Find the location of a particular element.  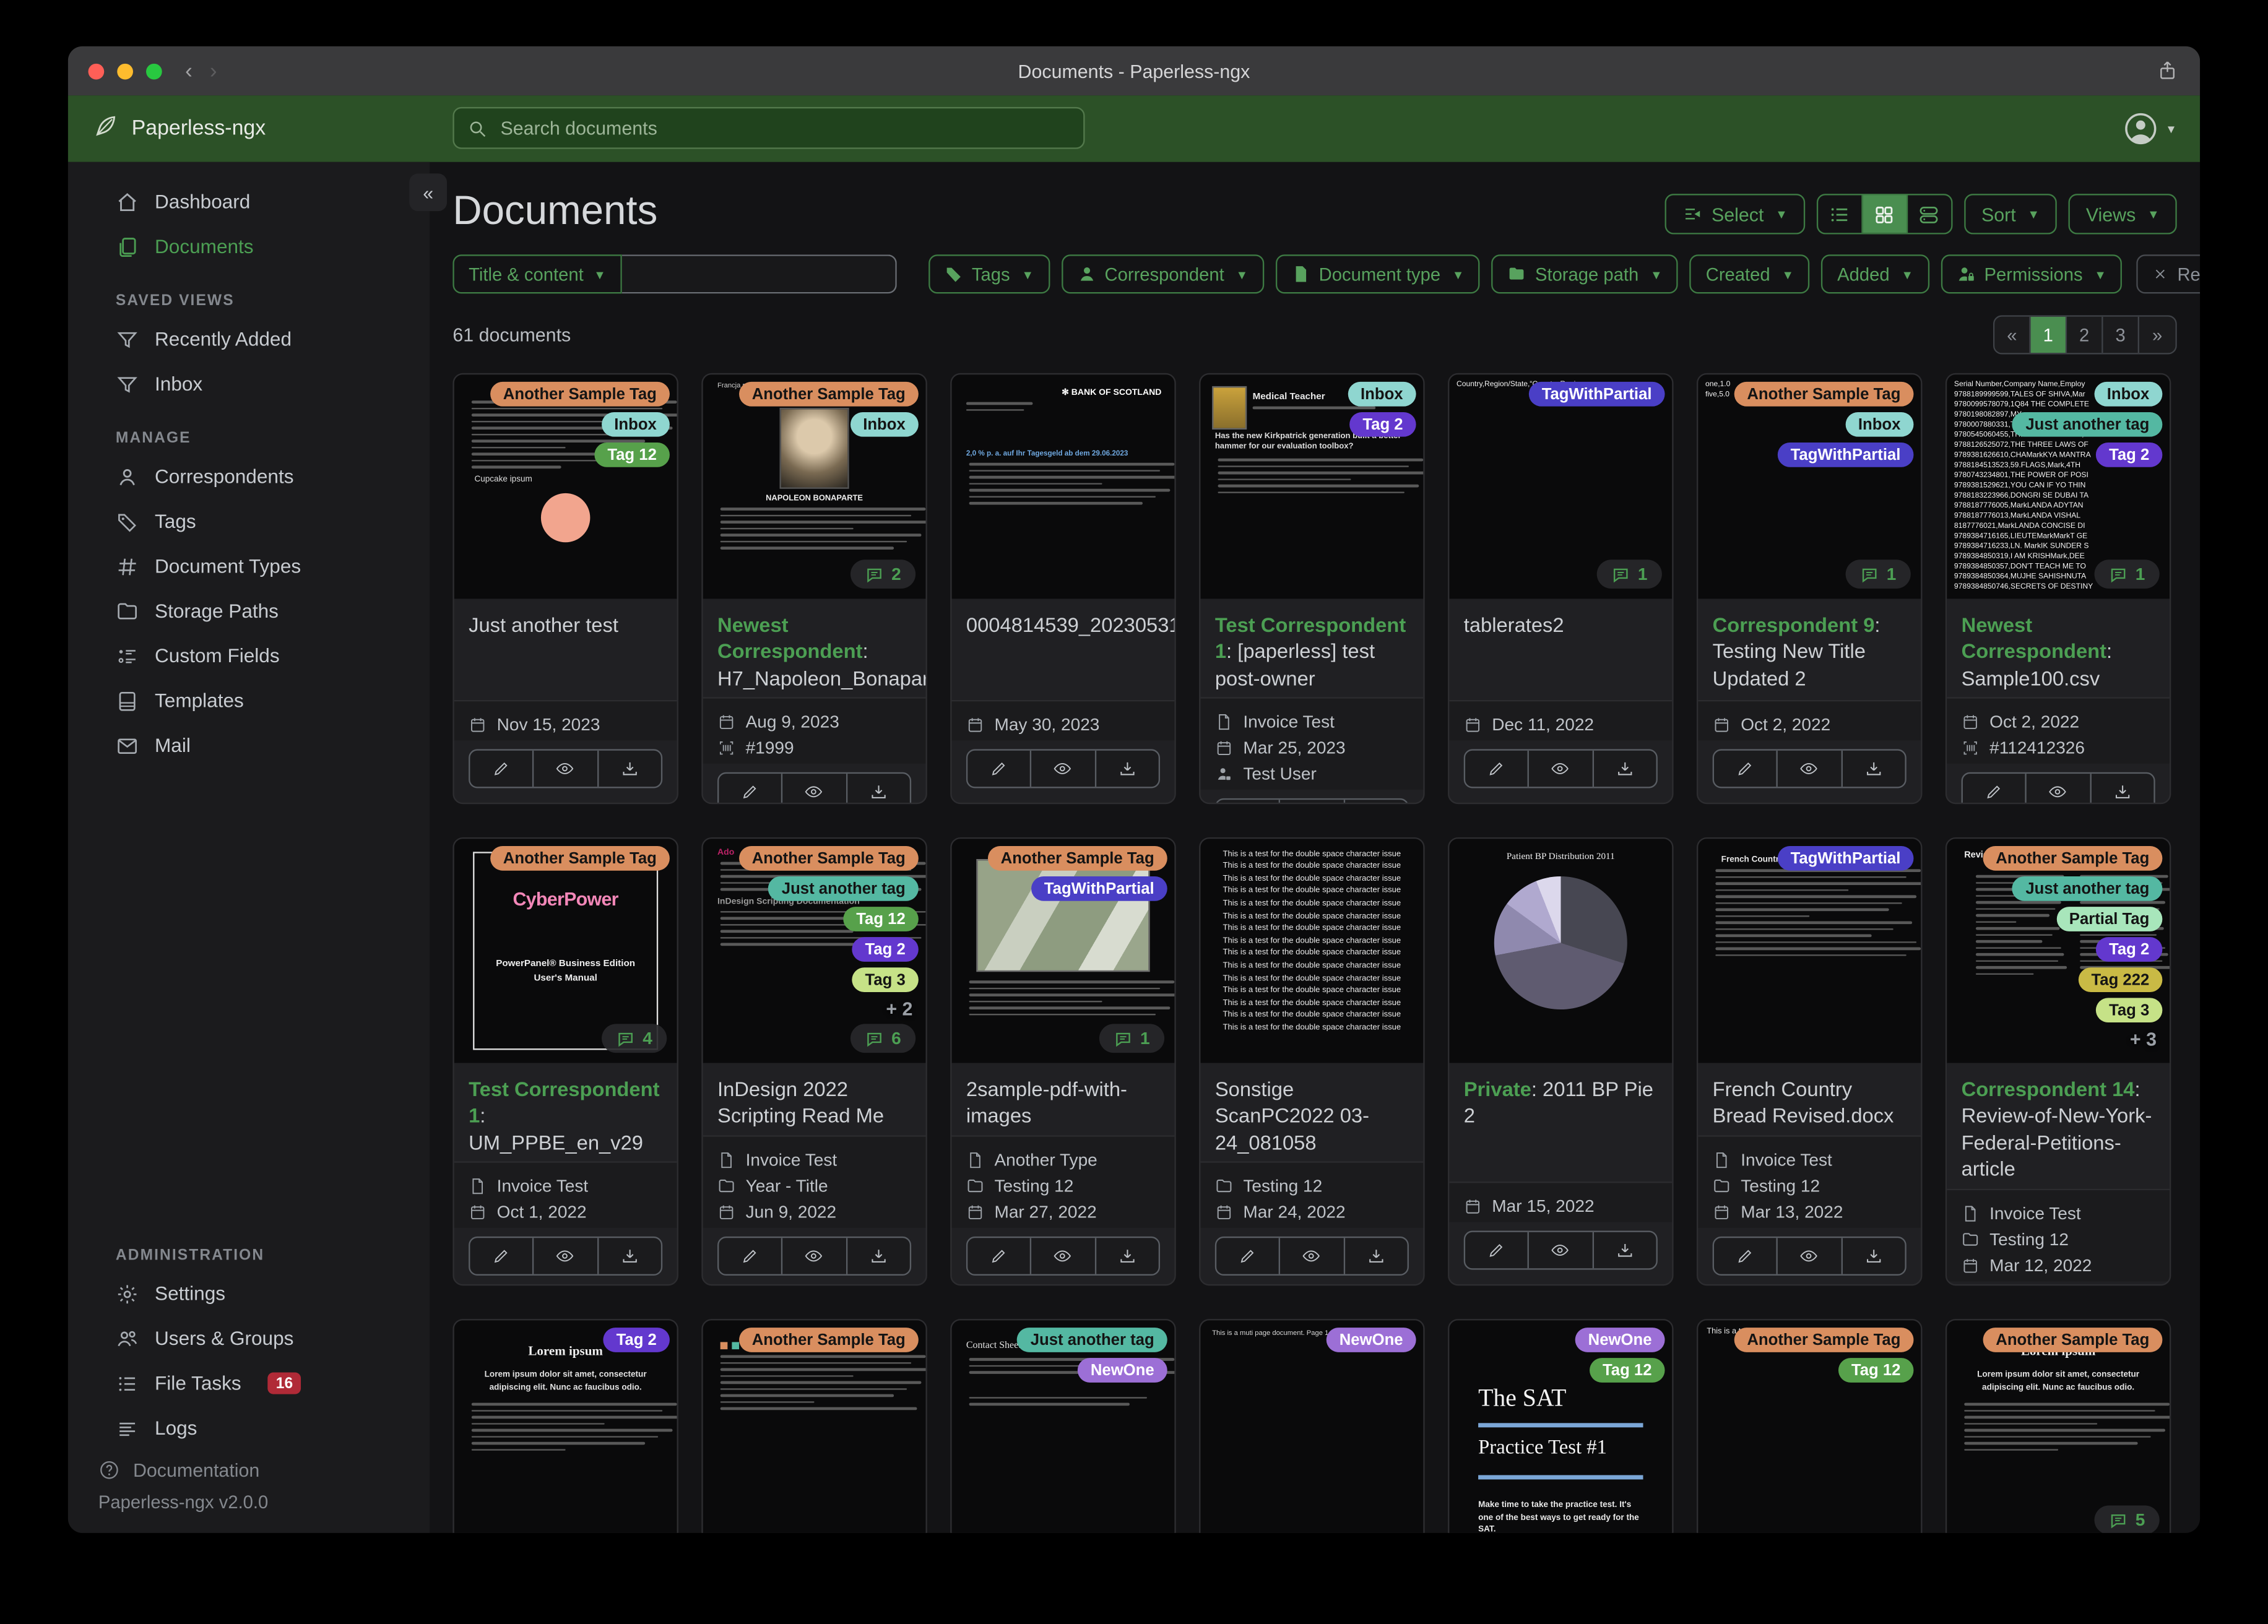

card-correspondent: Correspondent 14 is located at coordinates (2048, 1089).